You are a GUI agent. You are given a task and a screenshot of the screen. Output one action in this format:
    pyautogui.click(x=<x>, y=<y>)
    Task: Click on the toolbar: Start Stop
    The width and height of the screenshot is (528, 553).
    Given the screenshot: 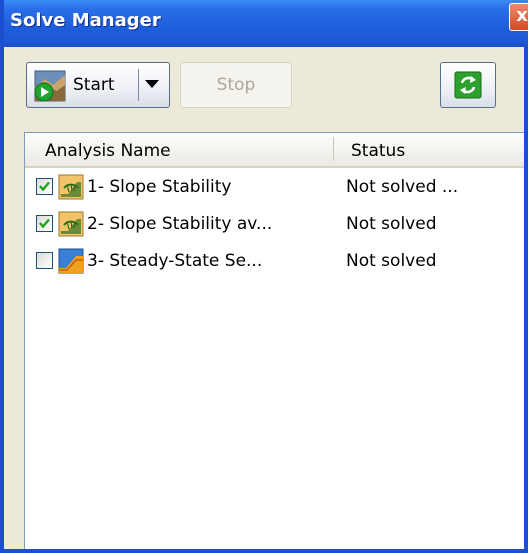 What is the action you would take?
    pyautogui.click(x=264, y=86)
    